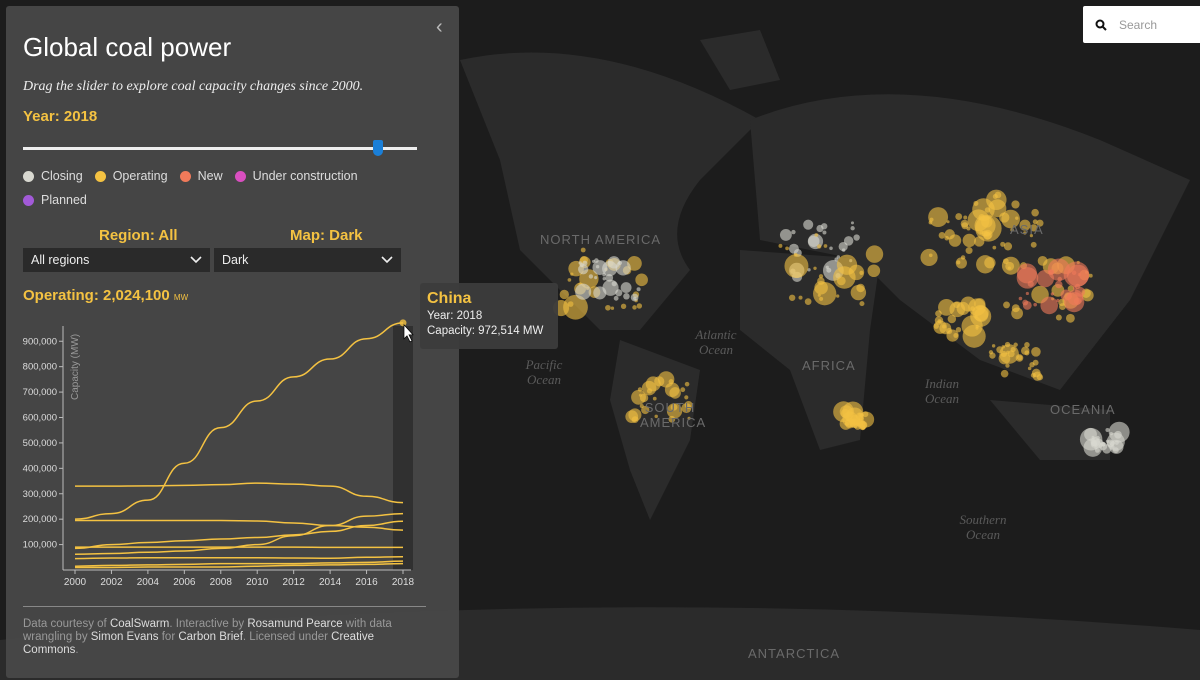 The image size is (1200, 680). Describe the element at coordinates (307, 260) in the screenshot. I see `map-style-select: Dark` at that location.